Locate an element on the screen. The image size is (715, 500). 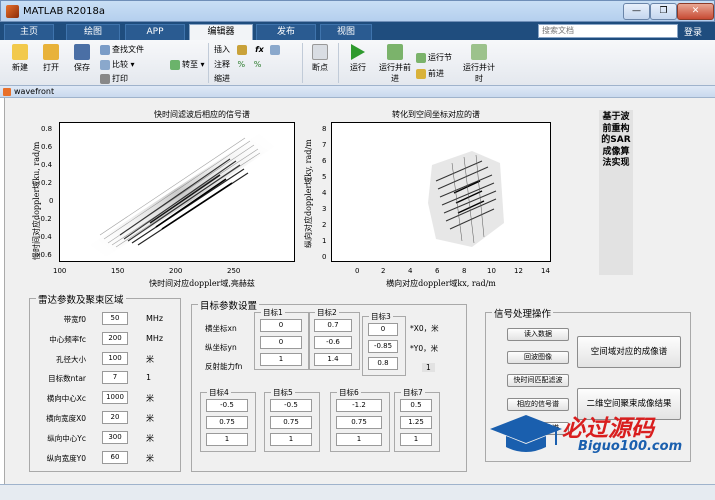
run-time-button: 运行并计时 is located at coordinates (479, 64).